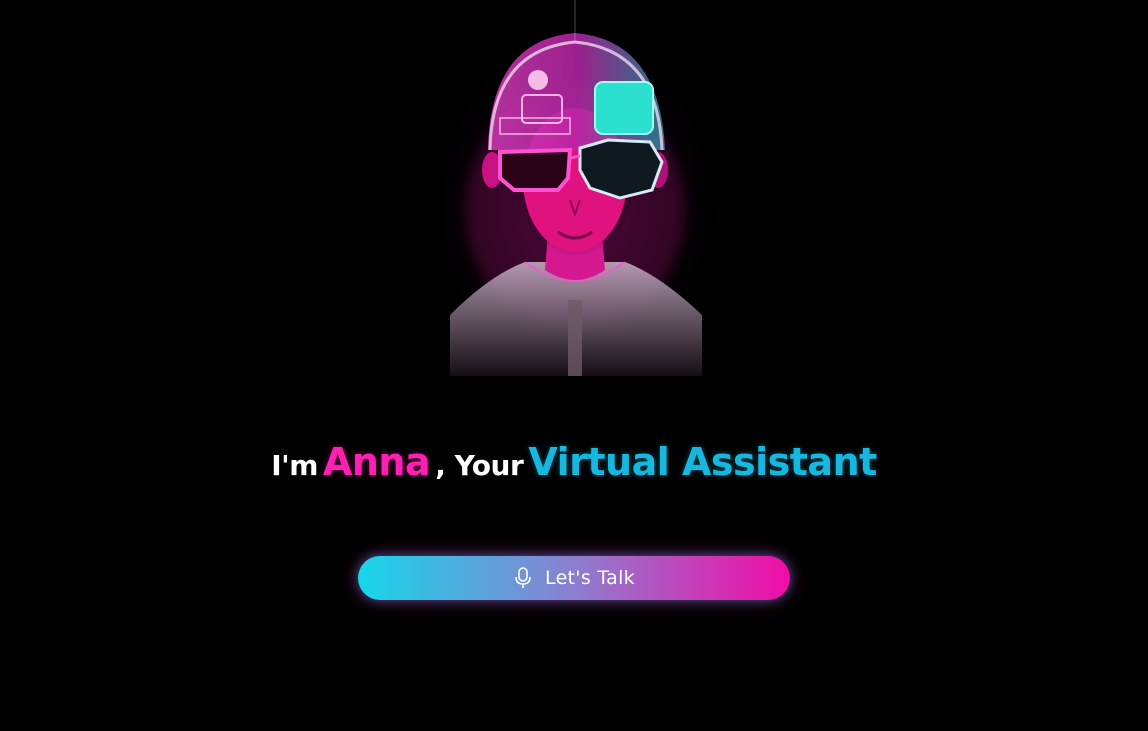 Image resolution: width=1148 pixels, height=731 pixels. Describe the element at coordinates (479, 465) in the screenshot. I see `intro-middle: , Your` at that location.